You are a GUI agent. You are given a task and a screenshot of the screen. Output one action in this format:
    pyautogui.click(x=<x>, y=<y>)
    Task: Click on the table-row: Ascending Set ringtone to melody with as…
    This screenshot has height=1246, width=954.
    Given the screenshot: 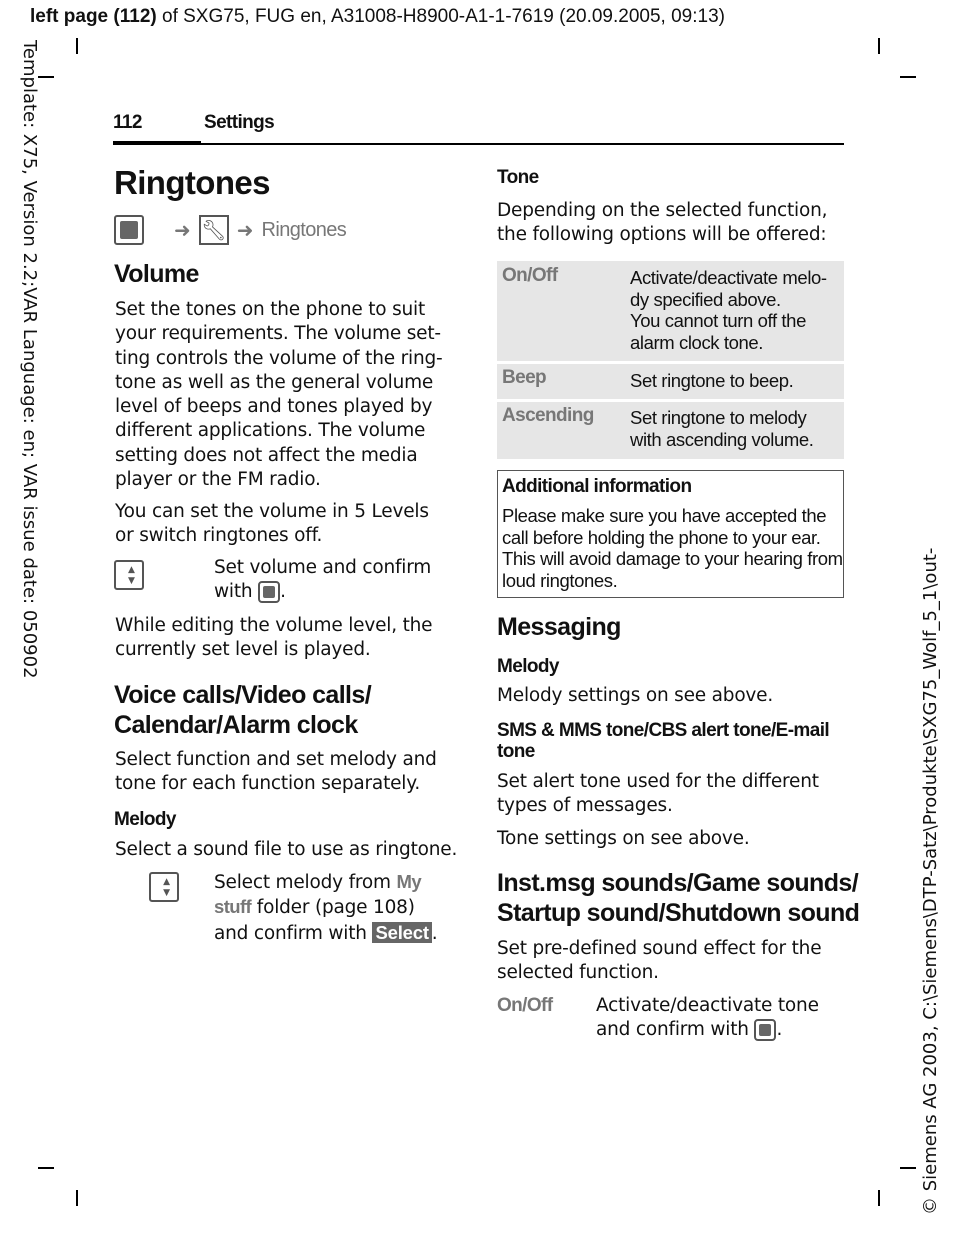 What is the action you would take?
    pyautogui.click(x=670, y=430)
    